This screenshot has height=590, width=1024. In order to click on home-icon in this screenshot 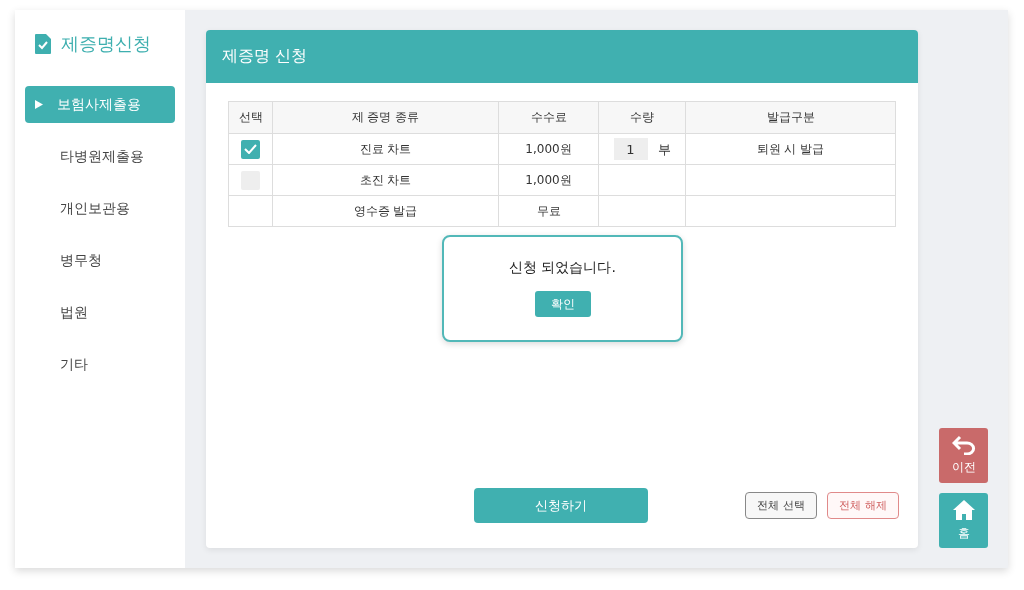, I will do `click(963, 510)`.